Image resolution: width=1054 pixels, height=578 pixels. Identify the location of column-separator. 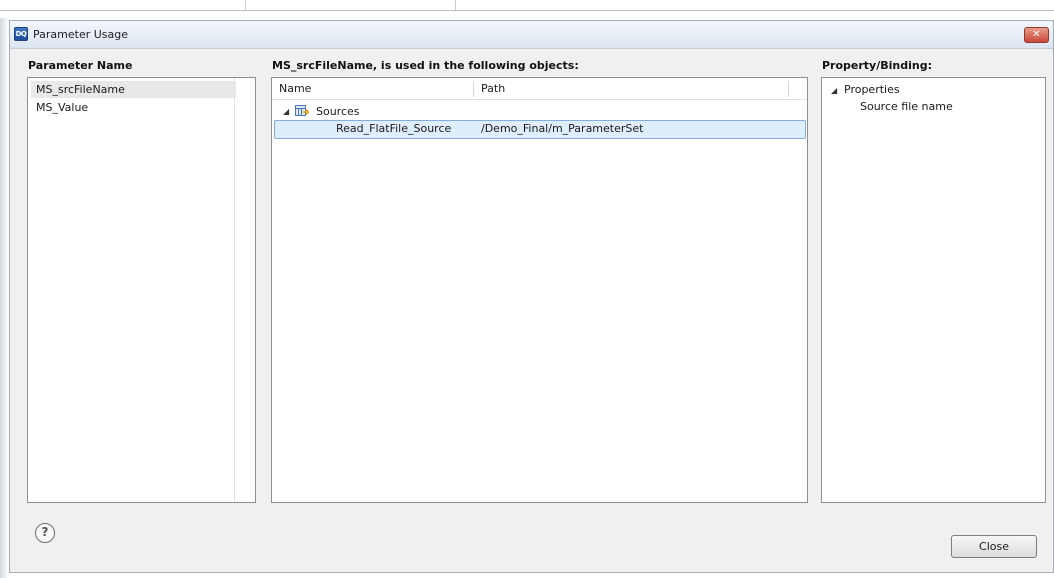
(788, 89).